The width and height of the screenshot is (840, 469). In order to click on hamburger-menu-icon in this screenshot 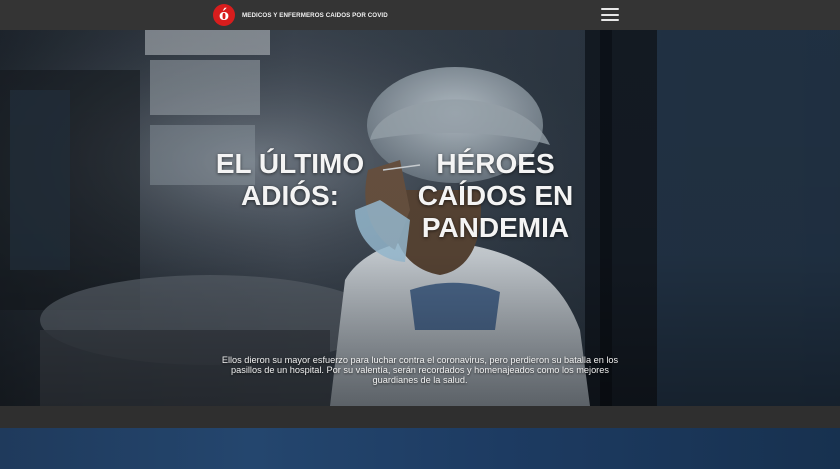, I will do `click(610, 14)`.